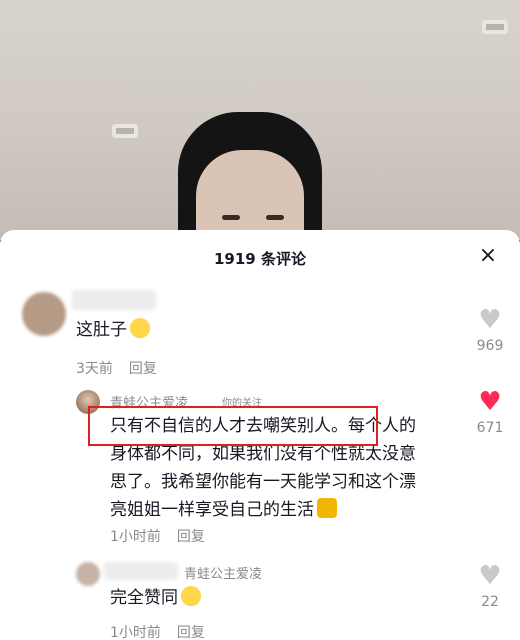  I want to click on comment-text-line: 亮姐姐一样享受自己的生活, so click(212, 510).